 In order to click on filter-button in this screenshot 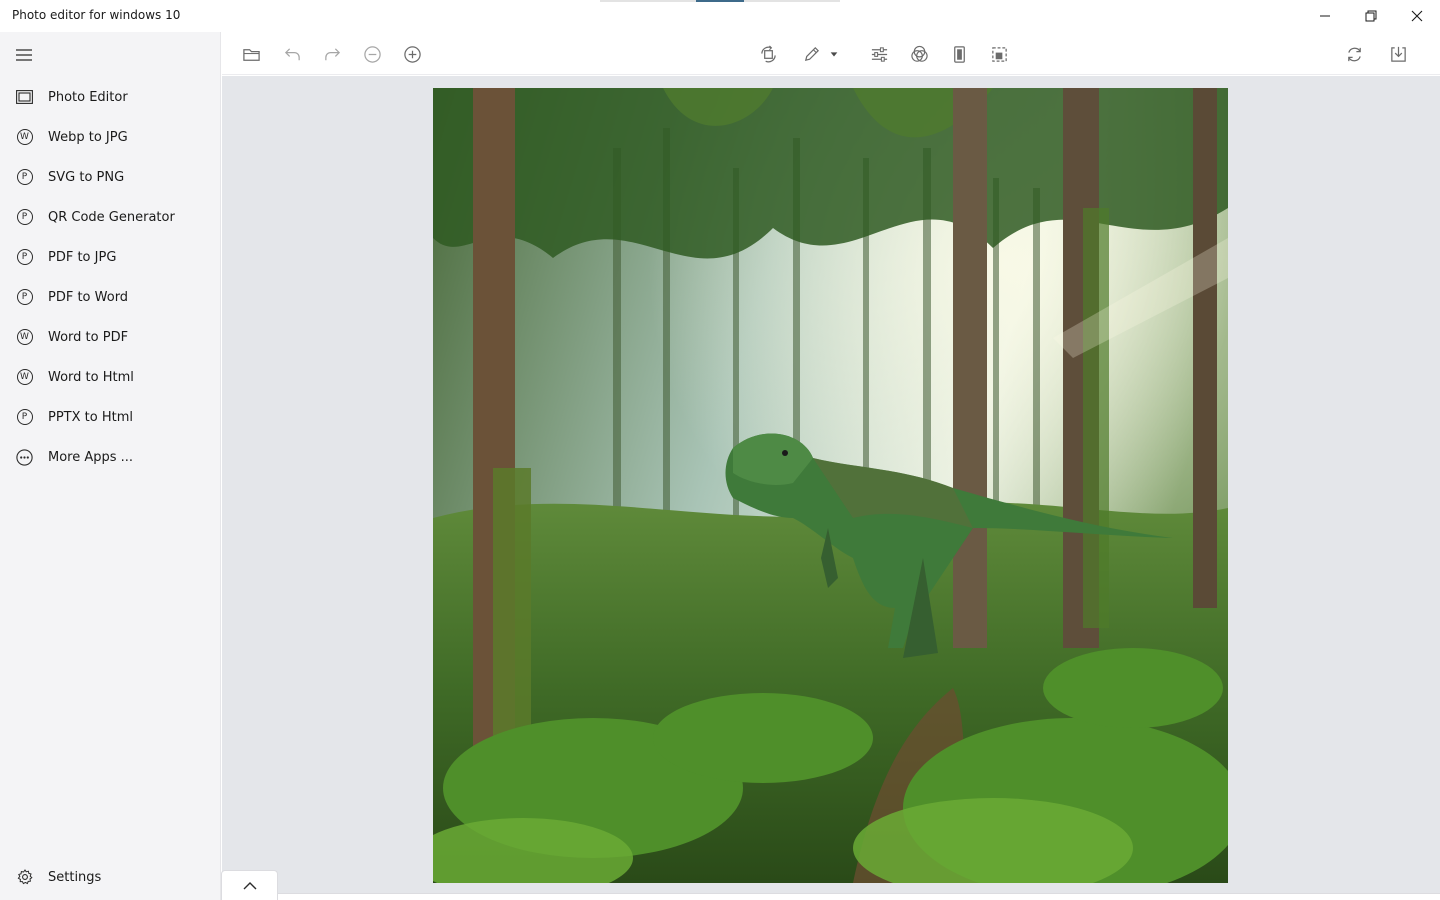, I will do `click(919, 54)`.